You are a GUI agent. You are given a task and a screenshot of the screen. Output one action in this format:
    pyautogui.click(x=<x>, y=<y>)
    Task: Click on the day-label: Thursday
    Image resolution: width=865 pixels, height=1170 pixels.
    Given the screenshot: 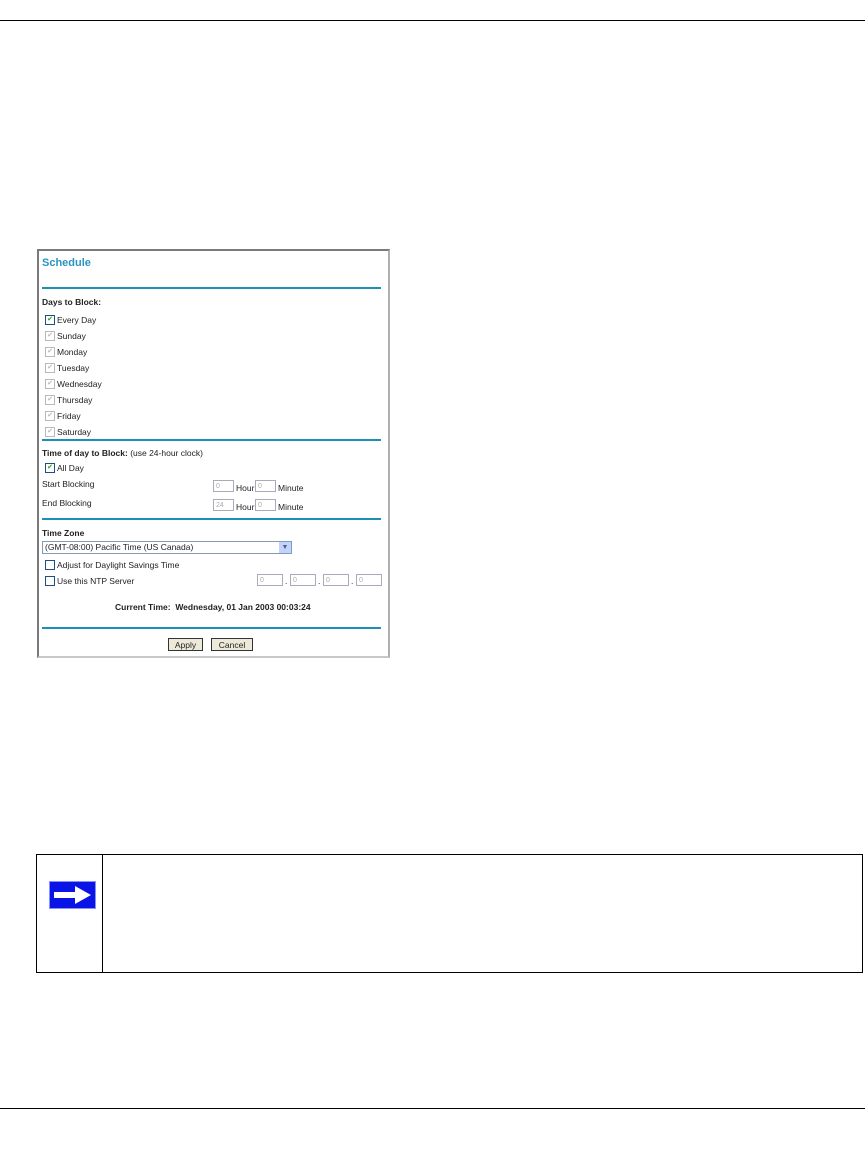 What is the action you would take?
    pyautogui.click(x=75, y=400)
    